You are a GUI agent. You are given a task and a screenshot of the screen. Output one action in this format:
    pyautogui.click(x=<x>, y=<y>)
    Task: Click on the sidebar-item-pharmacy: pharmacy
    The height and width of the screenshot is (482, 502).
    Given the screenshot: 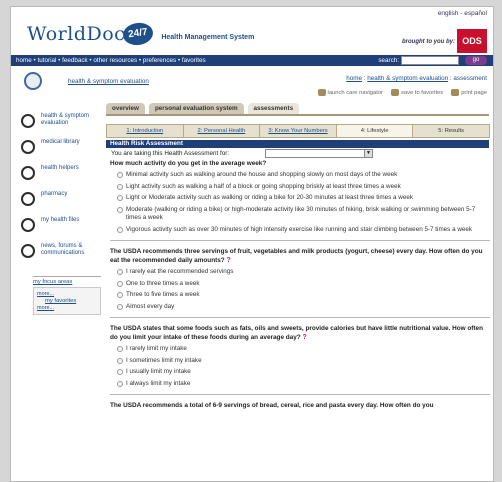 What is the action you would take?
    pyautogui.click(x=61, y=204)
    